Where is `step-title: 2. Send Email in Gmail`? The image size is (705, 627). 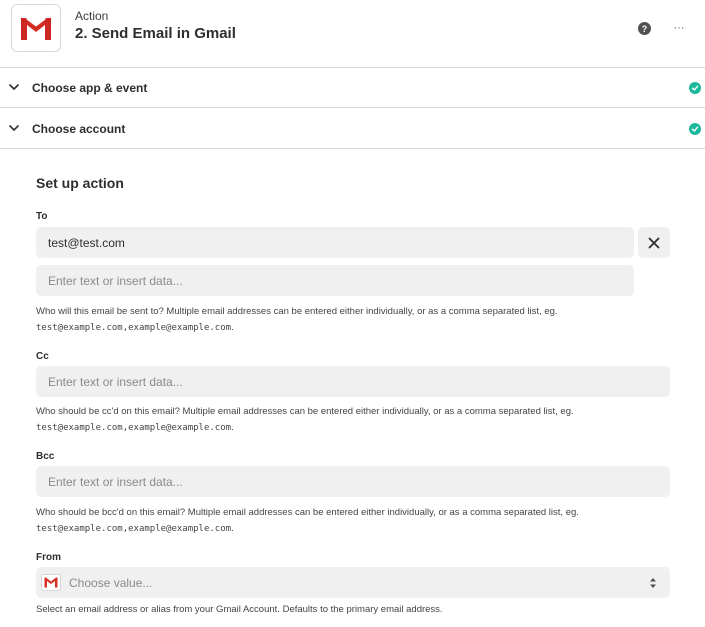
step-title: 2. Send Email in Gmail is located at coordinates (155, 33).